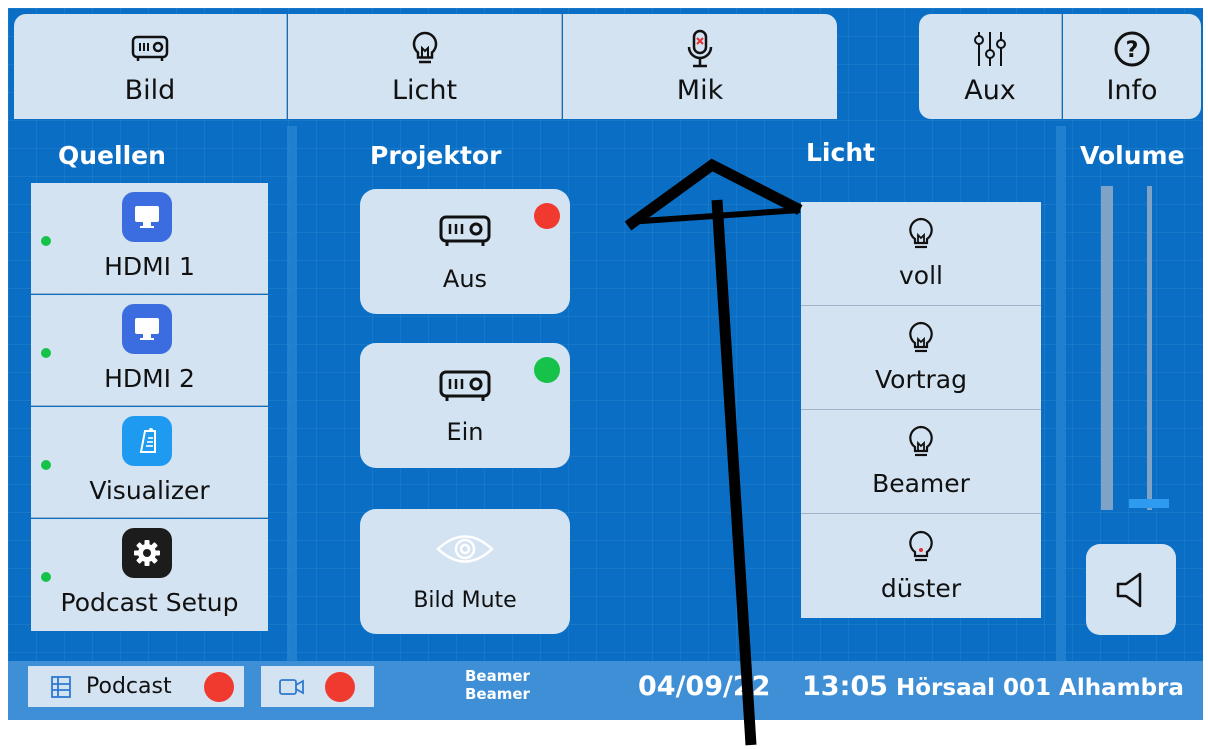 Image resolution: width=1208 pixels, height=749 pixels. Describe the element at coordinates (713, 452) in the screenshot. I see `annotation-arrow` at that location.